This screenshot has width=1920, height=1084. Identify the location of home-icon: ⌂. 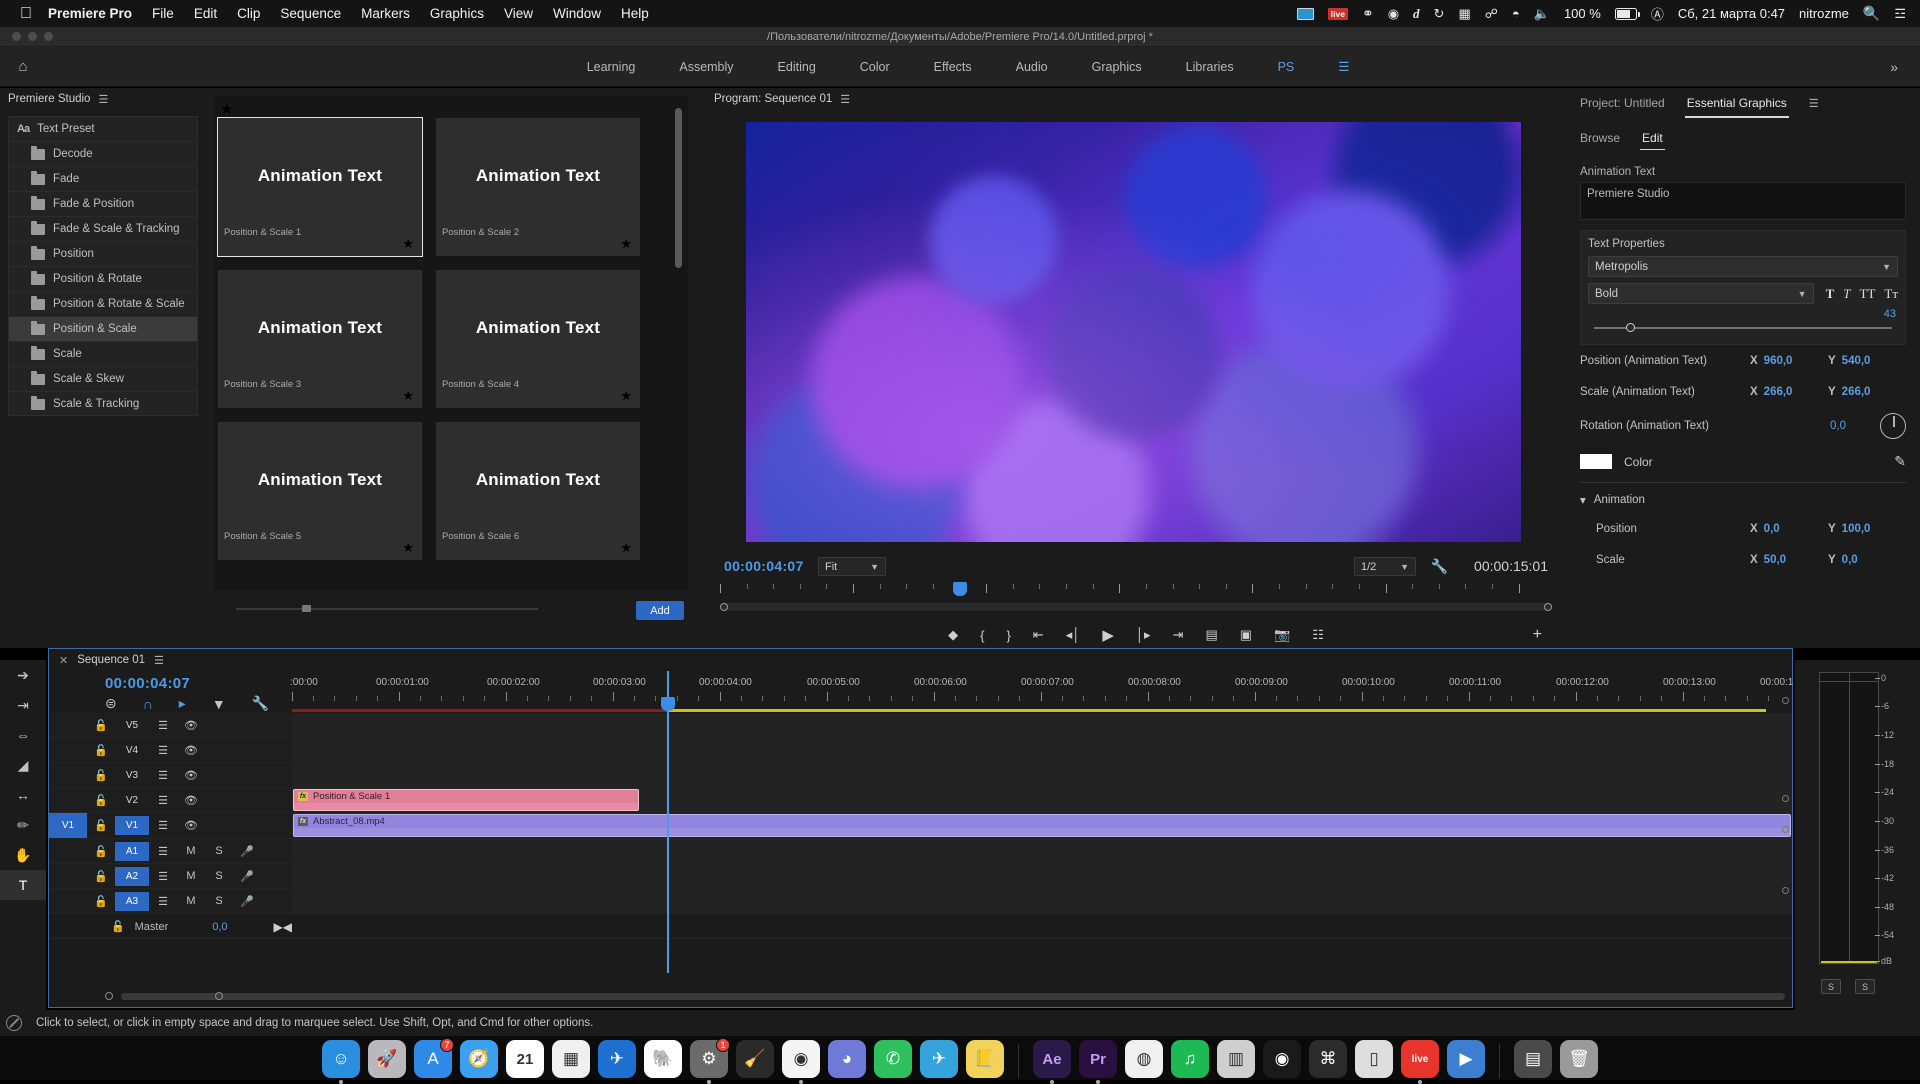
(23, 66).